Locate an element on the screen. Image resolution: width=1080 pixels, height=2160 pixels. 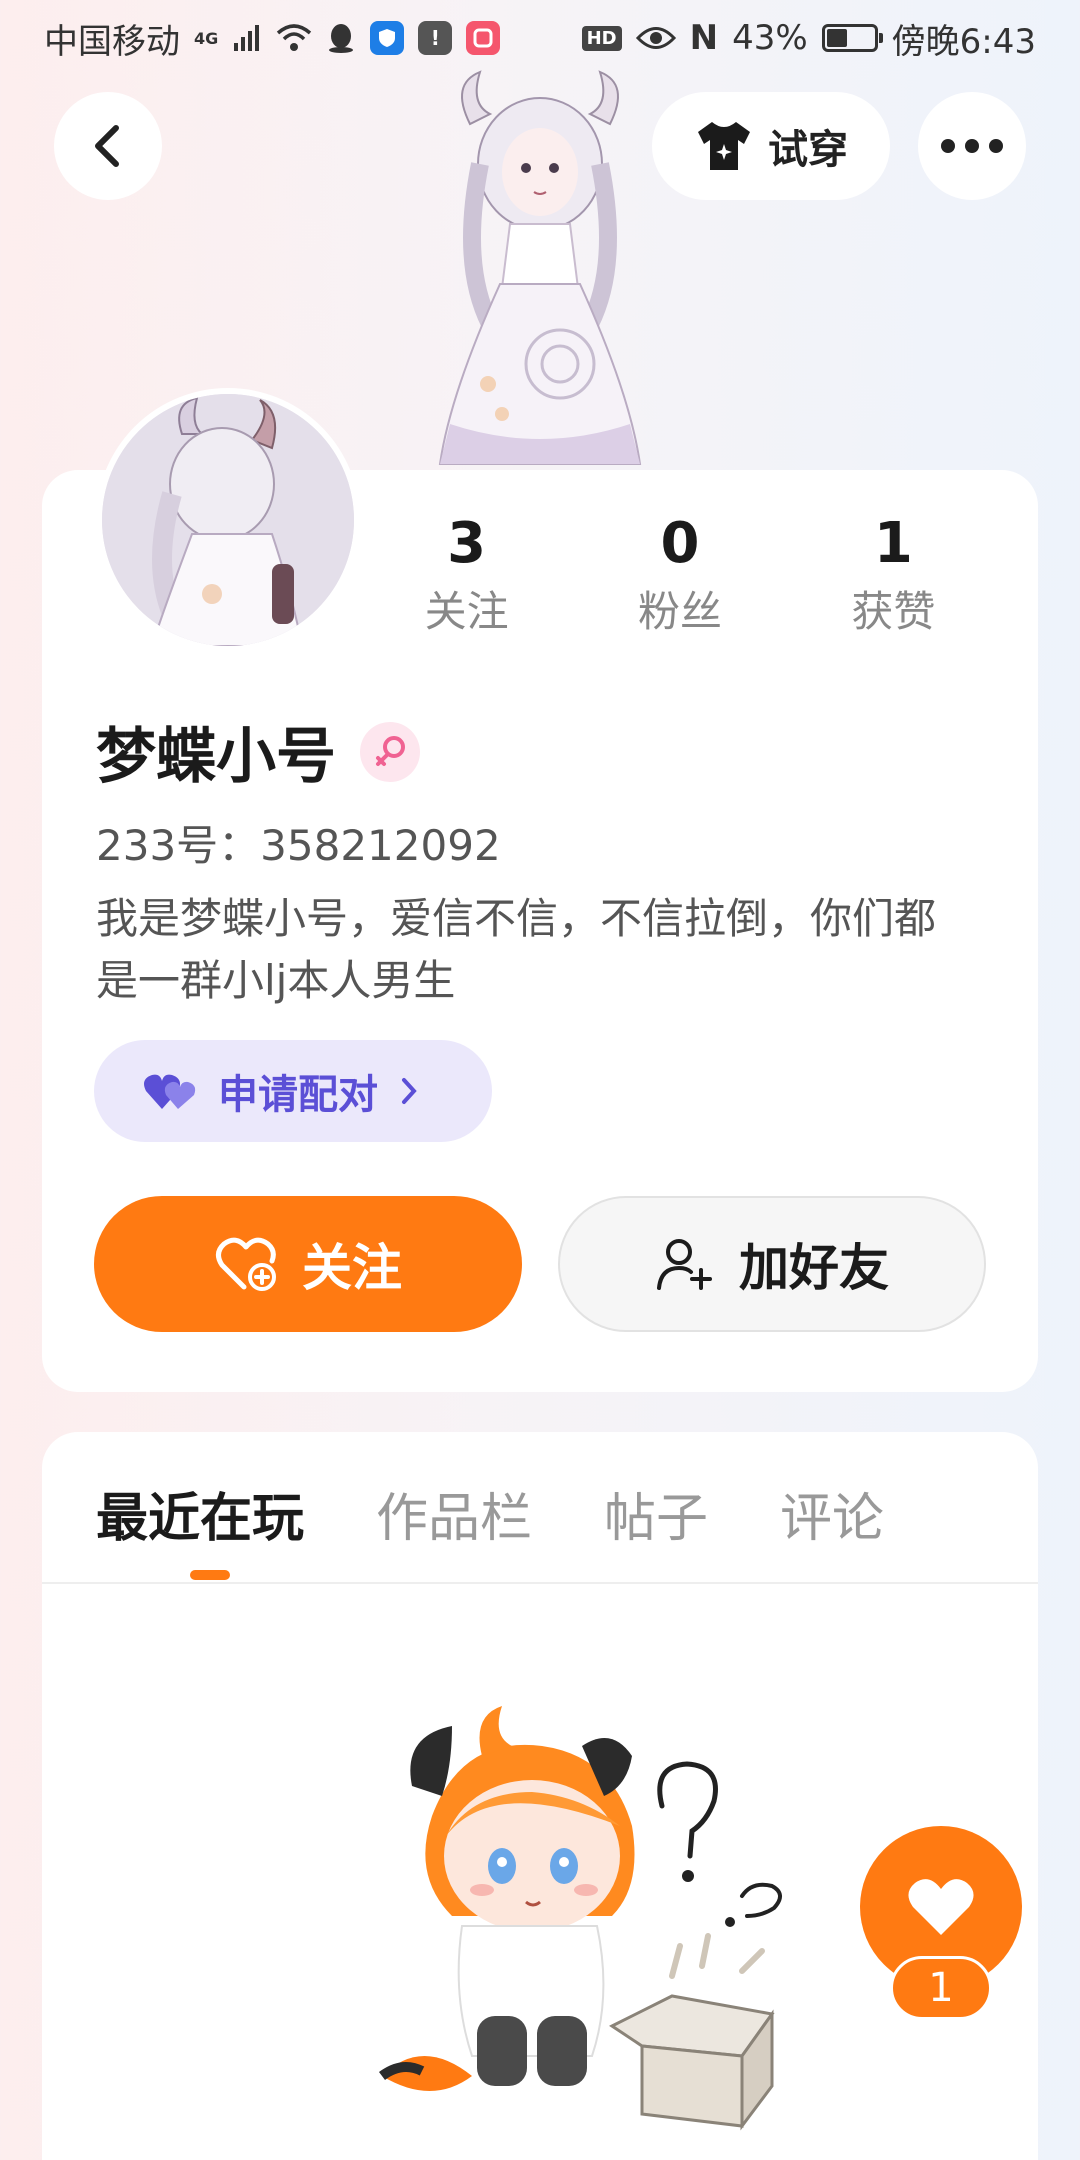
app-notification-icon is located at coordinates (483, 38).